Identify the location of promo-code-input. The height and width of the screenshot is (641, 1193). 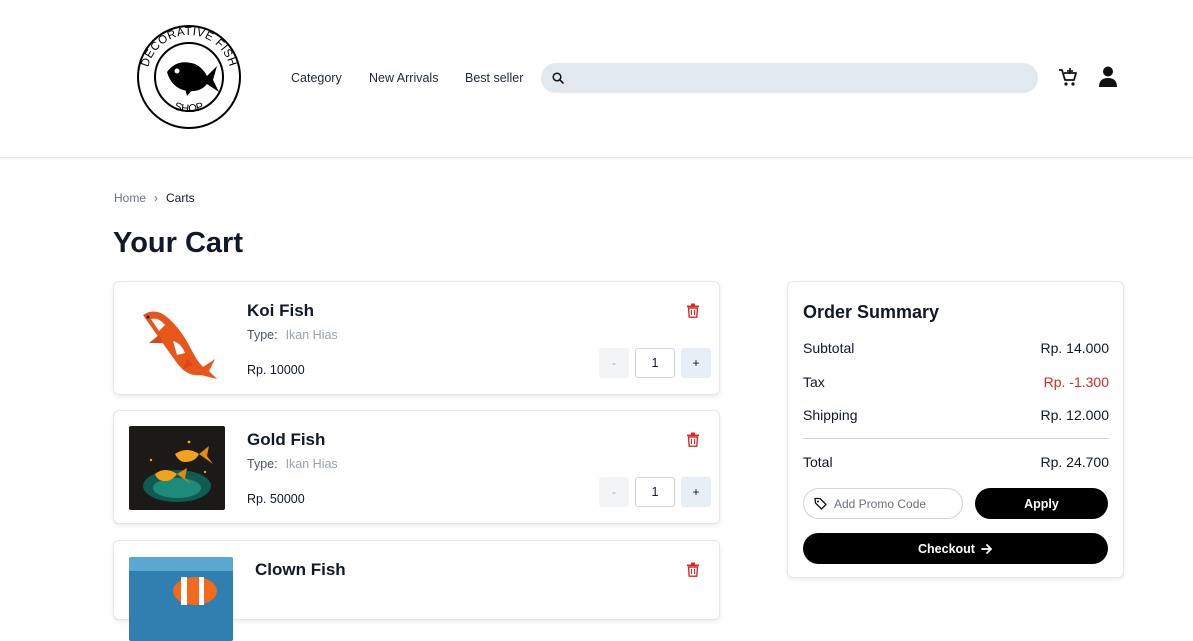
(896, 503).